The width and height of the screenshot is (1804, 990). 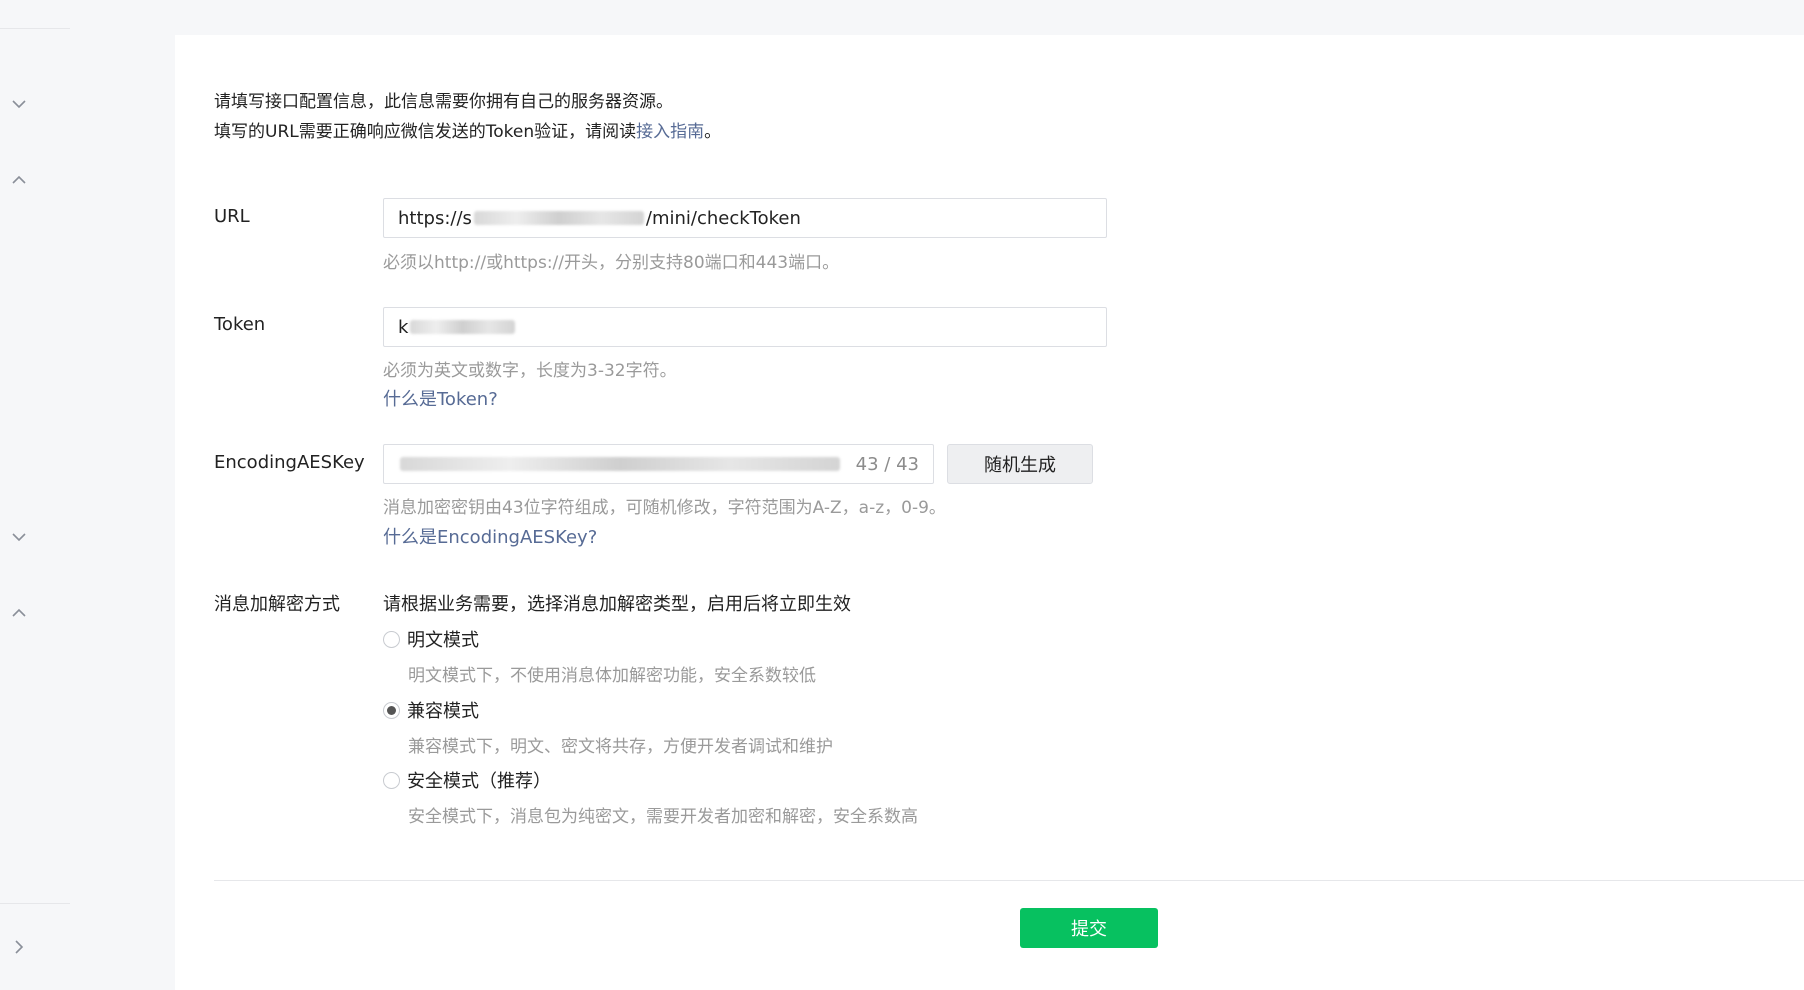 I want to click on url-value-prefix: https://s, so click(x=435, y=218).